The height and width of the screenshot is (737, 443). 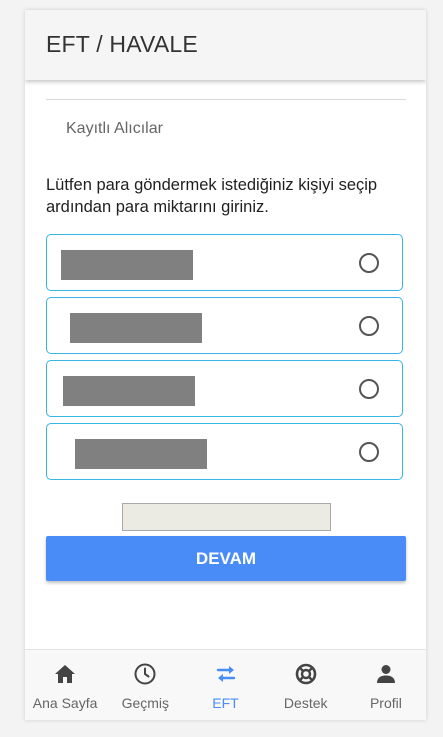 I want to click on continue-button: DEVAM, so click(x=226, y=558).